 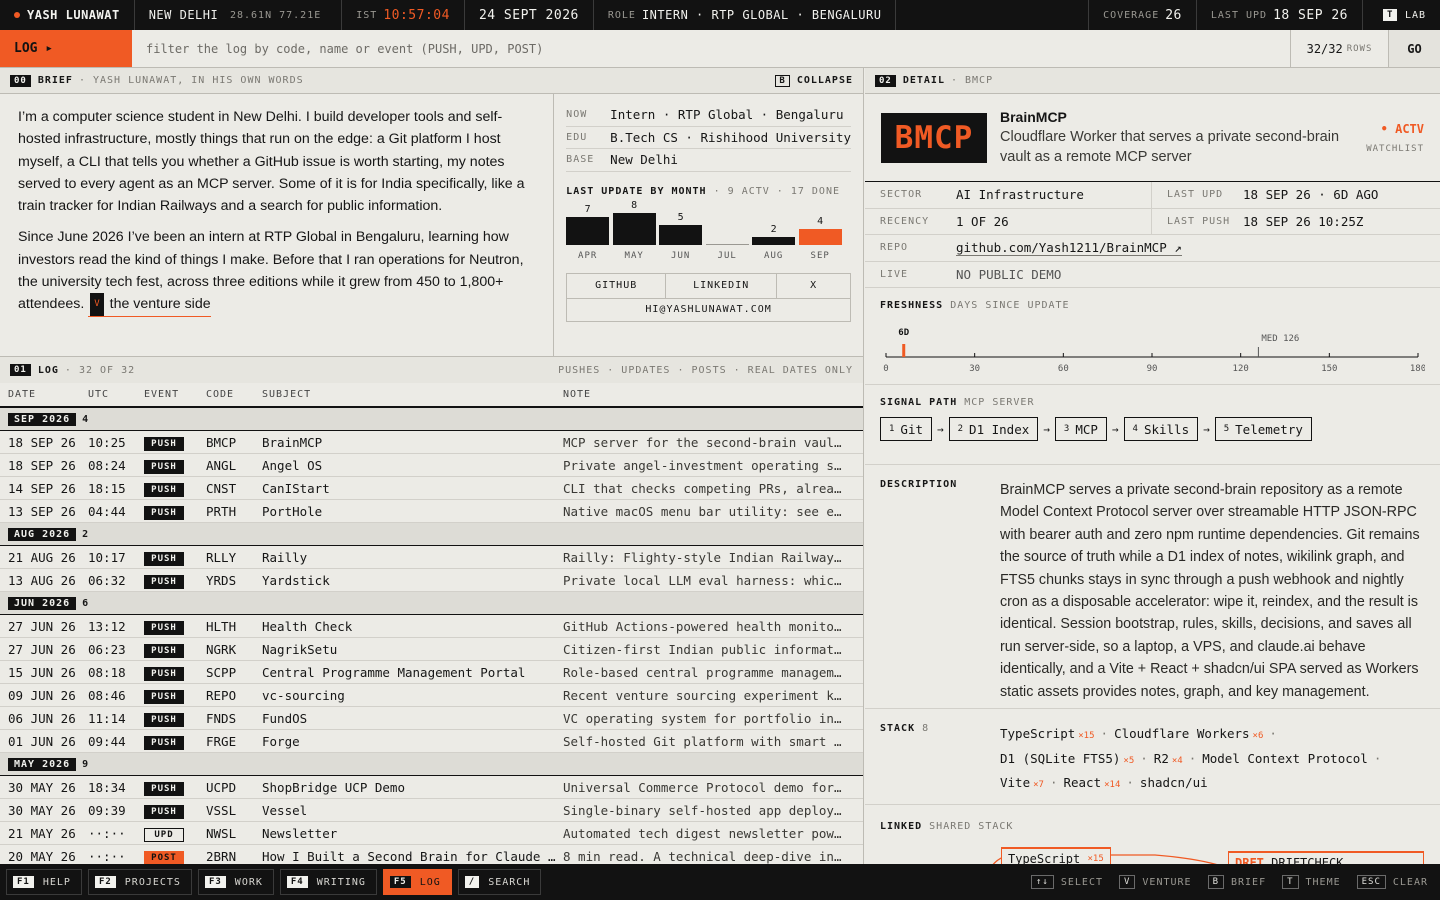 I want to click on stack-item: R2 ×4, so click(x=1168, y=758).